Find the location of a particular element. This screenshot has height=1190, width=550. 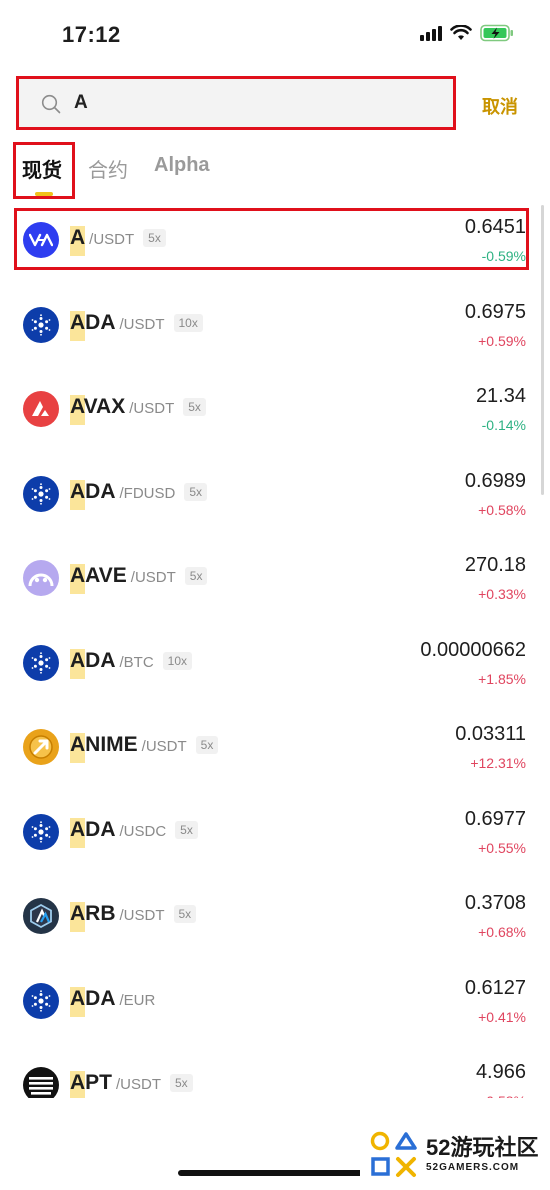

search-icon is located at coordinates (51, 104).